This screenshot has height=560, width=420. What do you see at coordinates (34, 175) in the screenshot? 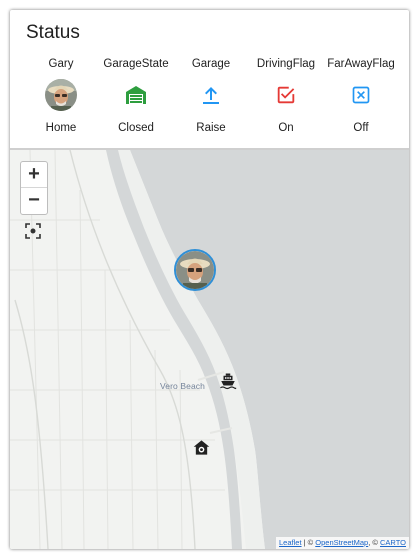
I see `zoom-in-button: +` at bounding box center [34, 175].